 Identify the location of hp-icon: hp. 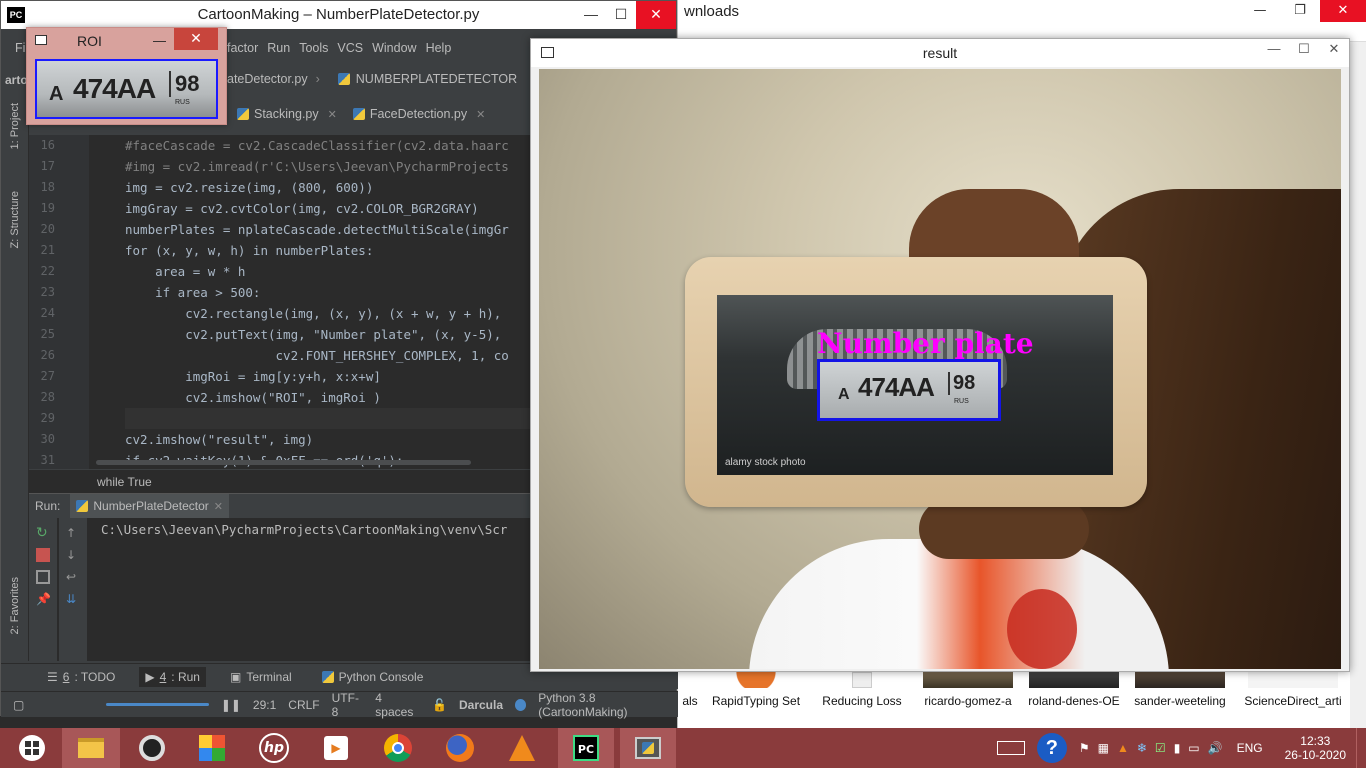
(274, 748).